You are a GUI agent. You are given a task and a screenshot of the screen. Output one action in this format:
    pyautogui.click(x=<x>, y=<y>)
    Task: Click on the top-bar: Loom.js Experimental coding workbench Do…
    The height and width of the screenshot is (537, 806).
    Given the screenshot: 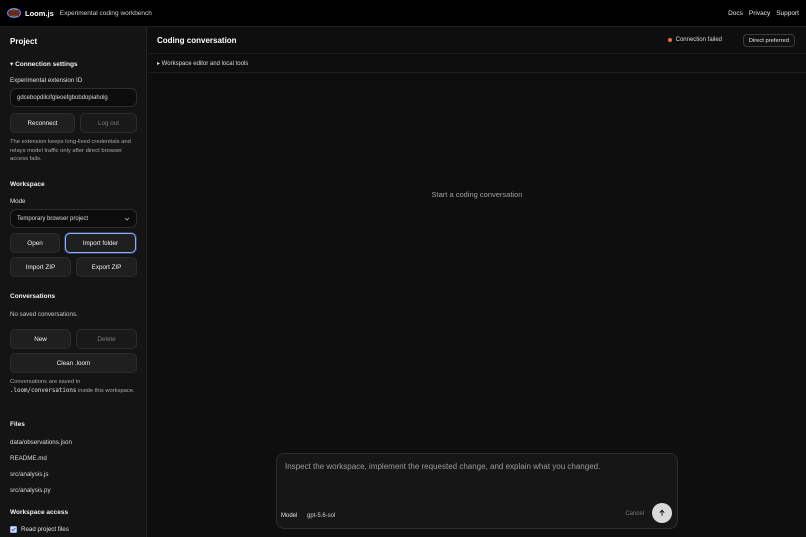 What is the action you would take?
    pyautogui.click(x=403, y=13)
    